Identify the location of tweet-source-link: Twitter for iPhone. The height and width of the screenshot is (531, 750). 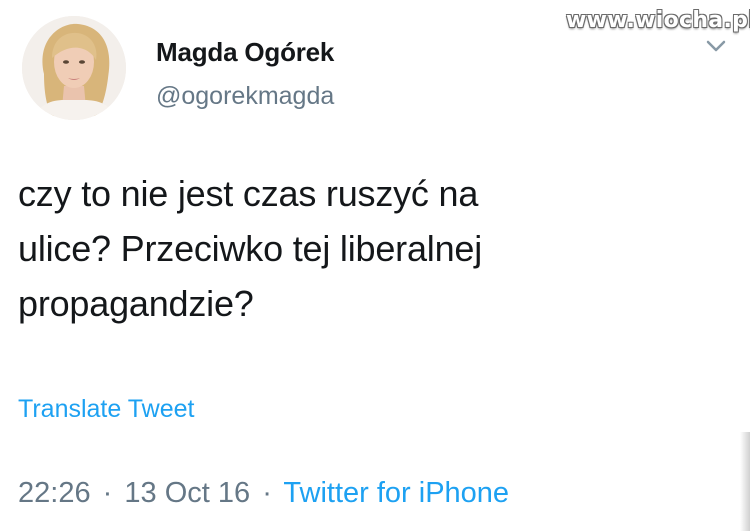
(396, 493).